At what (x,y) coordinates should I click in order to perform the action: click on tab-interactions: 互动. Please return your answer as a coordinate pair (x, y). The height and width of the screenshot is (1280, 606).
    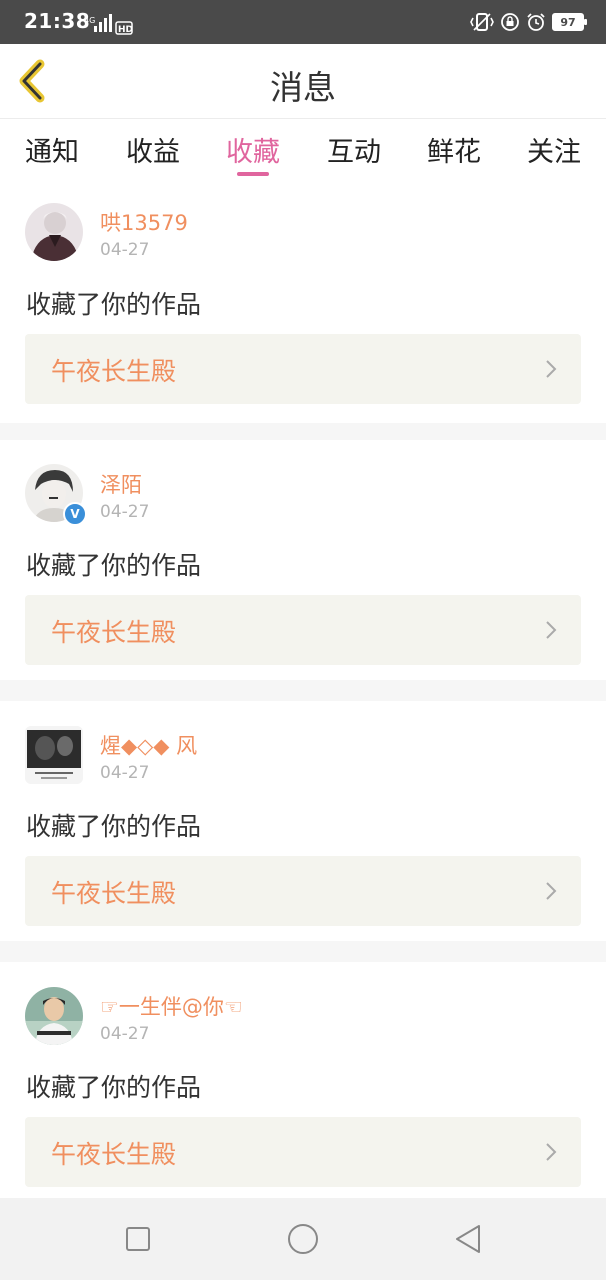
    Looking at the image, I should click on (354, 149).